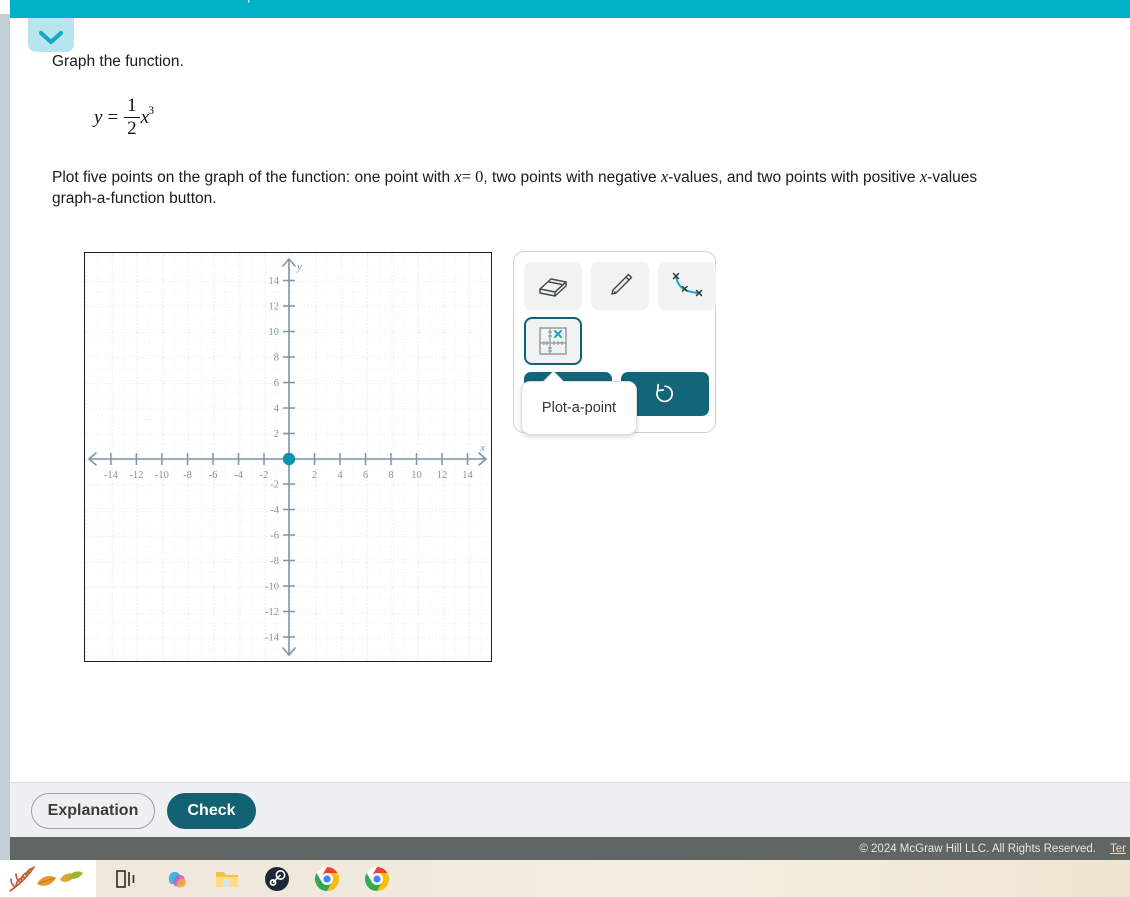  What do you see at coordinates (151, 110) in the screenshot?
I see `formula-exponent: 3` at bounding box center [151, 110].